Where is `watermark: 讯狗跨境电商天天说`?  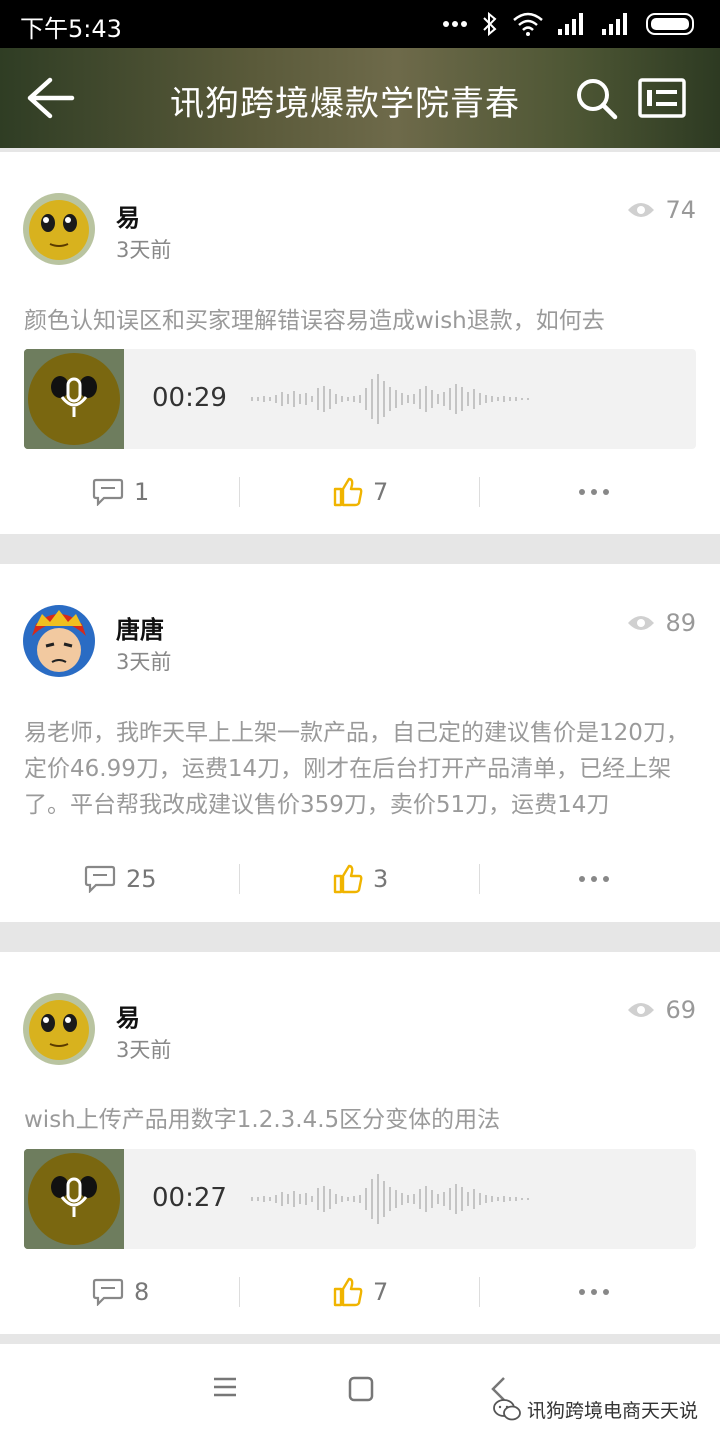 watermark: 讯狗跨境电商天天说 is located at coordinates (595, 1409).